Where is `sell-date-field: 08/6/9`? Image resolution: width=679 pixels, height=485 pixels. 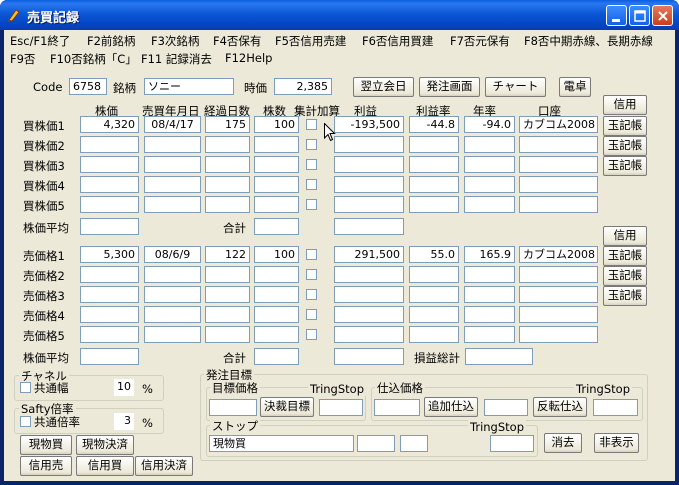
sell-date-field: 08/6/9 is located at coordinates (172, 254).